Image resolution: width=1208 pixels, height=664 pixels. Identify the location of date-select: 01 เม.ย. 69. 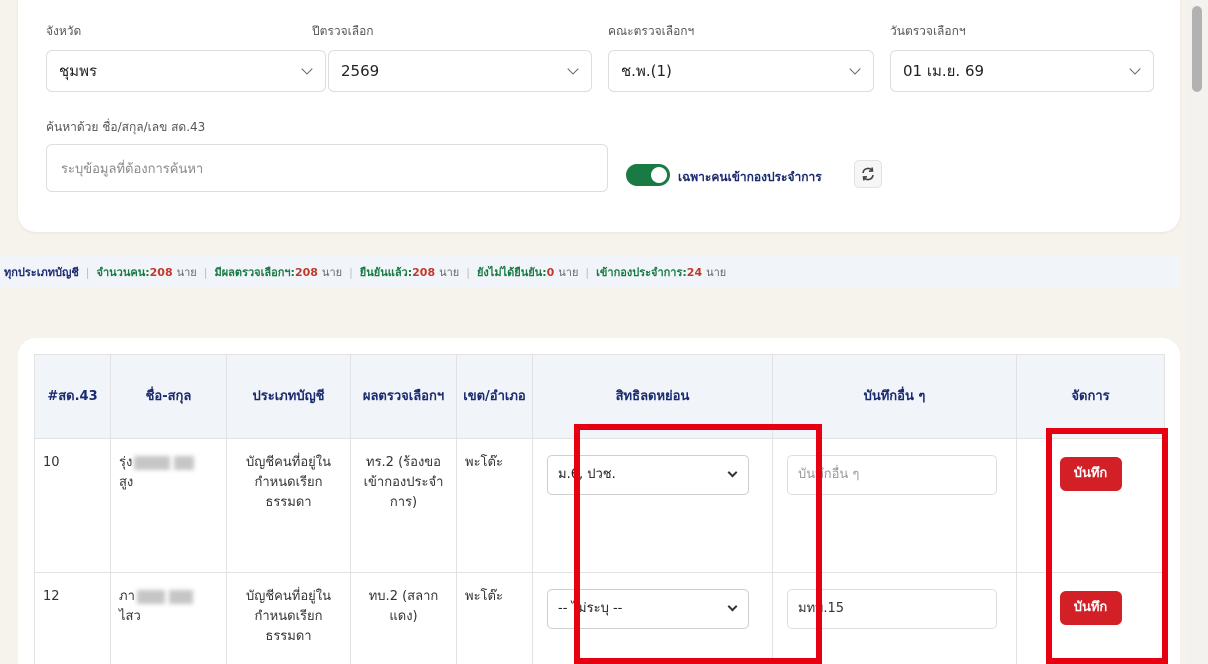
(1022, 71).